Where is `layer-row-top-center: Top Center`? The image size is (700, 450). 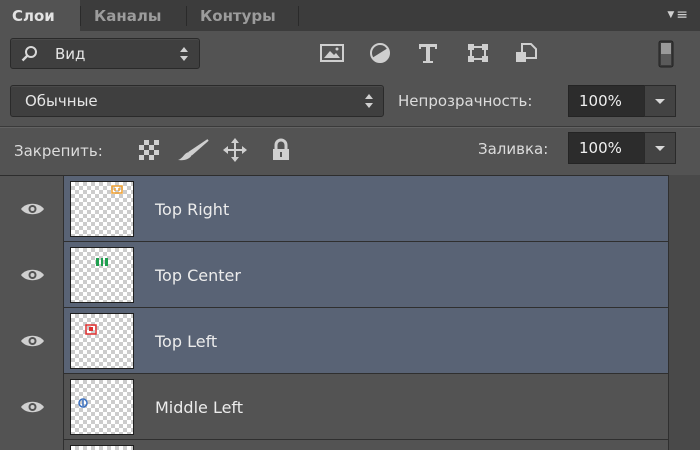 layer-row-top-center: Top Center is located at coordinates (334, 275).